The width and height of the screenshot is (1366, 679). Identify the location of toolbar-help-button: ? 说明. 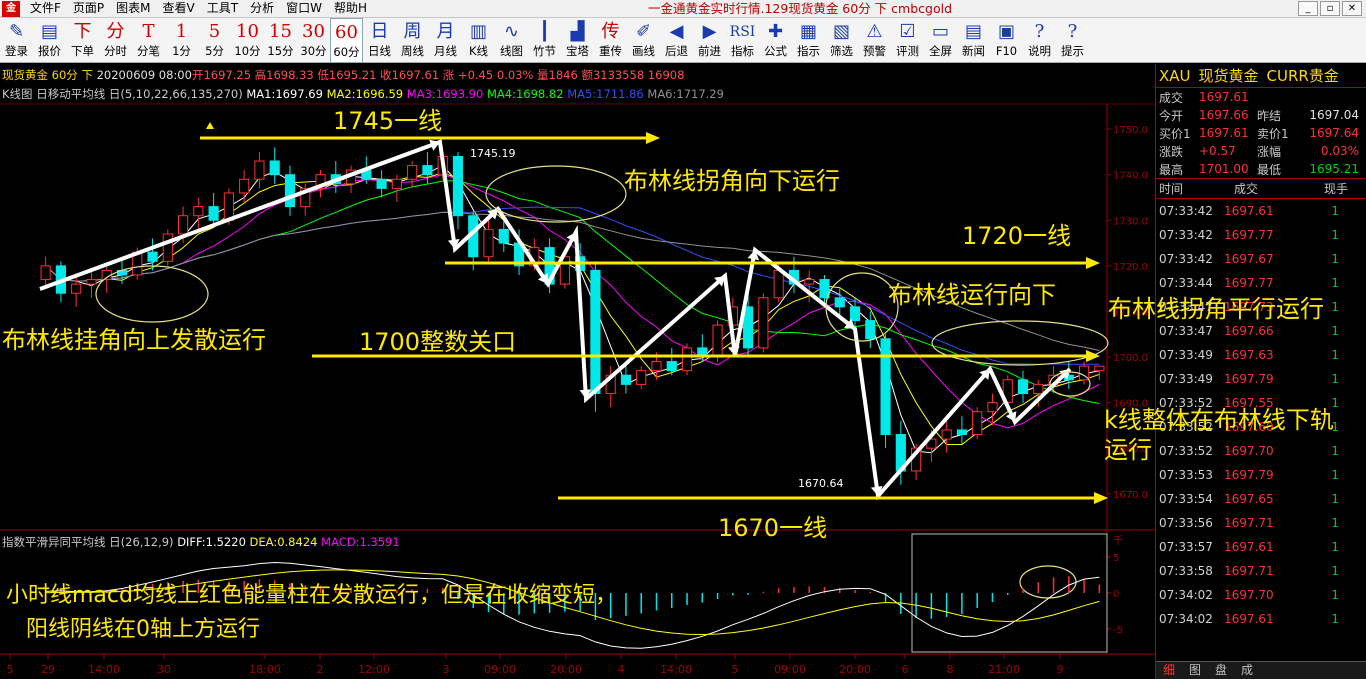
(1039, 40).